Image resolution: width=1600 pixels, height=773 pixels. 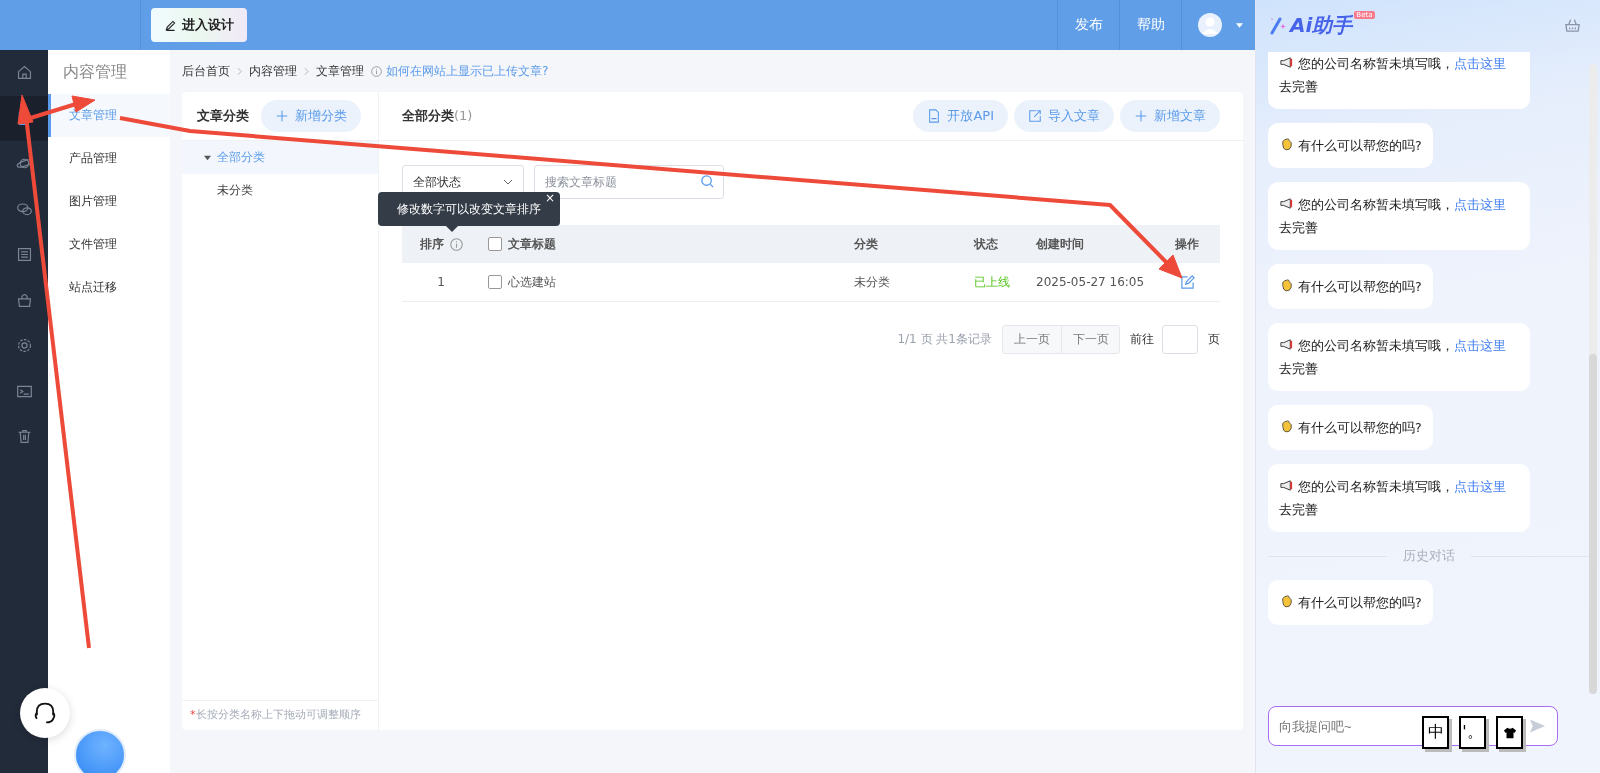 I want to click on goto-label: 前往, so click(x=1142, y=339).